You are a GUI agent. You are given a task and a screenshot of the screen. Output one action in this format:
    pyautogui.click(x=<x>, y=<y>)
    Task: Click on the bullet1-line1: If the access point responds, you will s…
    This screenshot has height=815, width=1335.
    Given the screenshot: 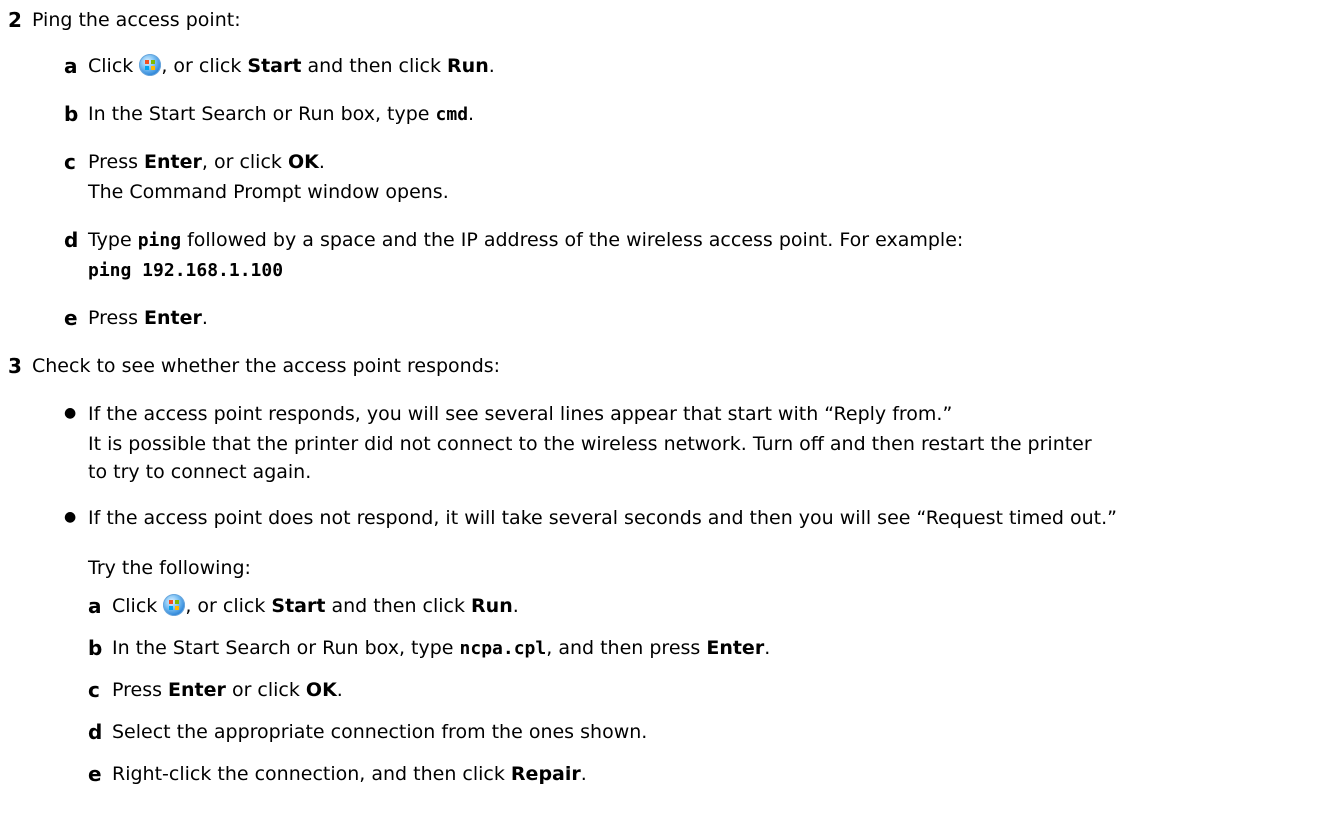 What is the action you would take?
    pyautogui.click(x=520, y=414)
    